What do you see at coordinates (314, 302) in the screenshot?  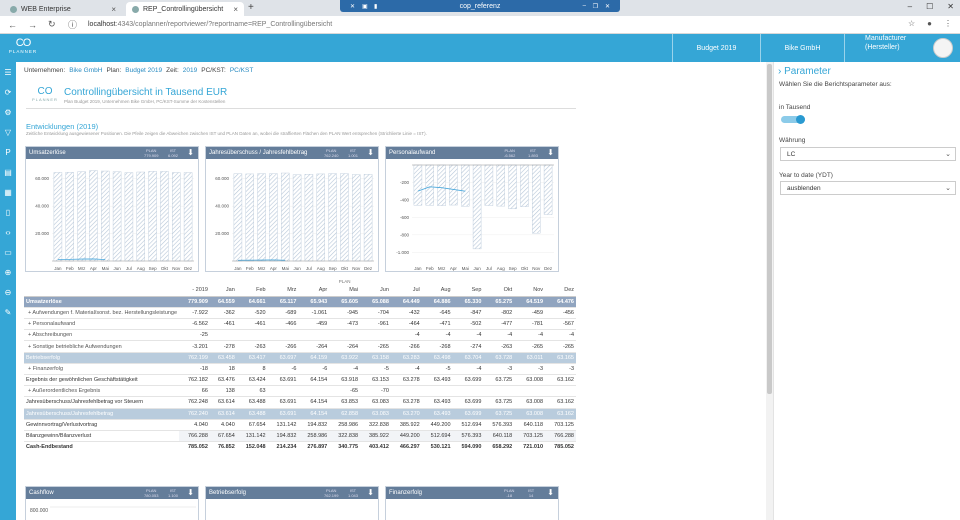 I see `table-cell: 65.943` at bounding box center [314, 302].